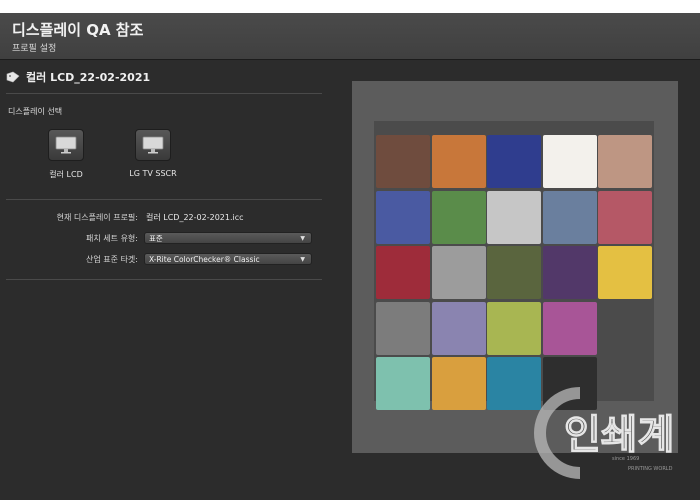  What do you see at coordinates (35, 111) in the screenshot?
I see `display-select-title: 디스플레이 선택` at bounding box center [35, 111].